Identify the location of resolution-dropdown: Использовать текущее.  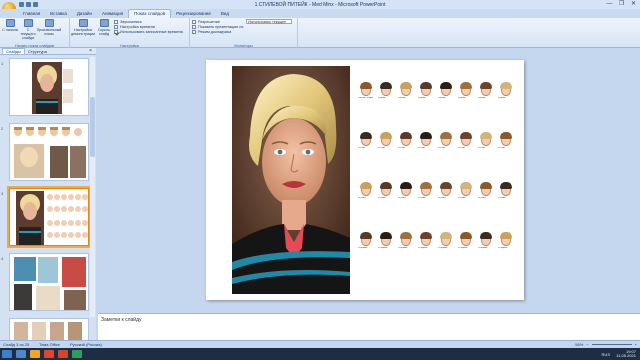
(269, 21).